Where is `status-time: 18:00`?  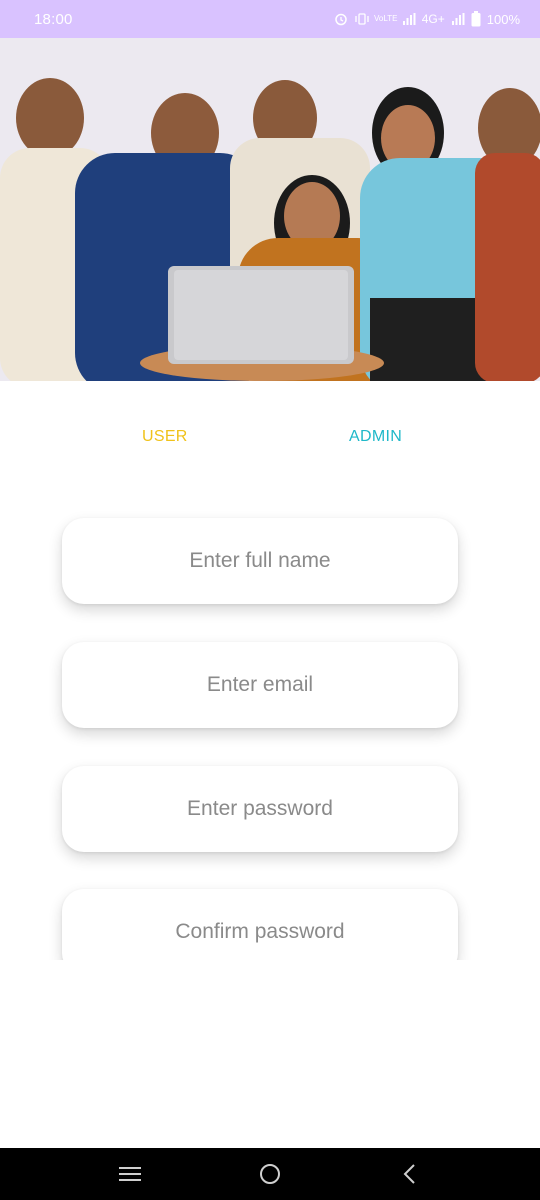 status-time: 18:00 is located at coordinates (53, 19).